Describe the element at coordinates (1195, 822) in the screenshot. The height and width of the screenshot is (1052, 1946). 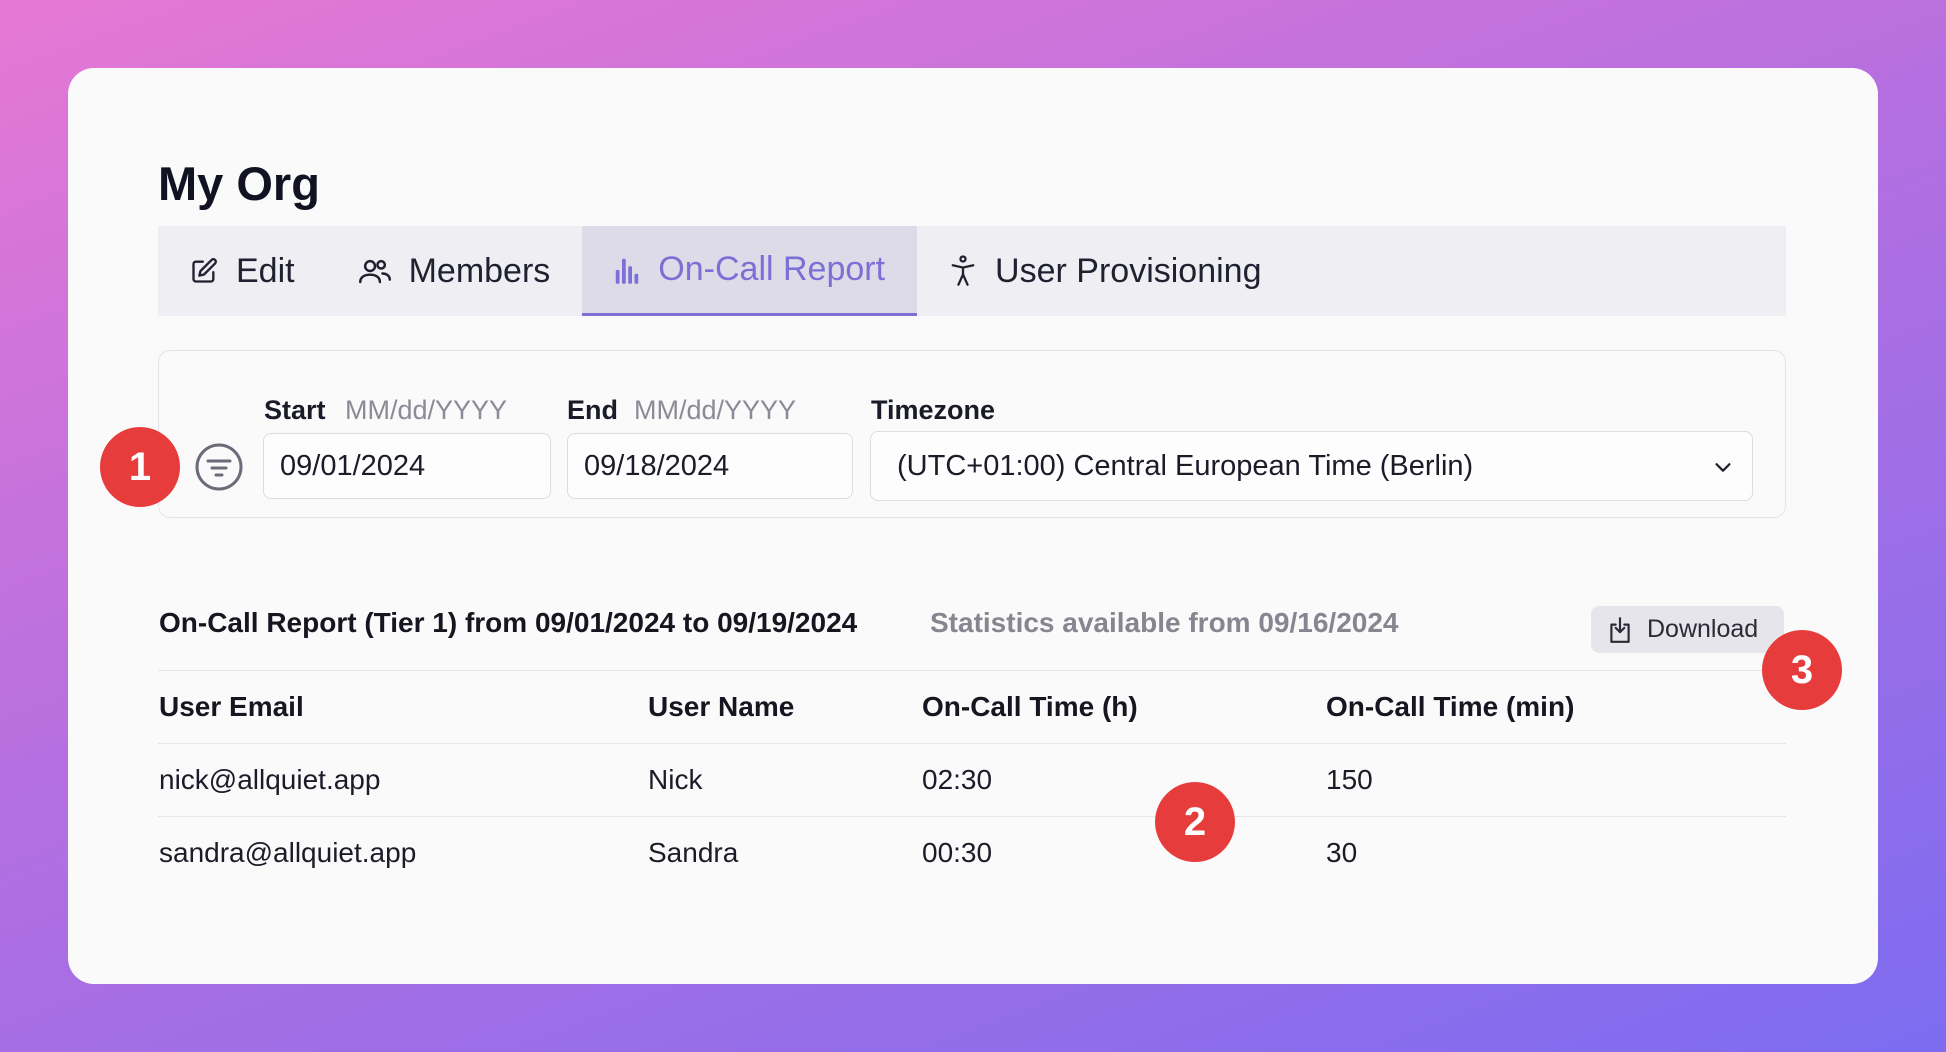
I see `step-badge-2: 2` at that location.